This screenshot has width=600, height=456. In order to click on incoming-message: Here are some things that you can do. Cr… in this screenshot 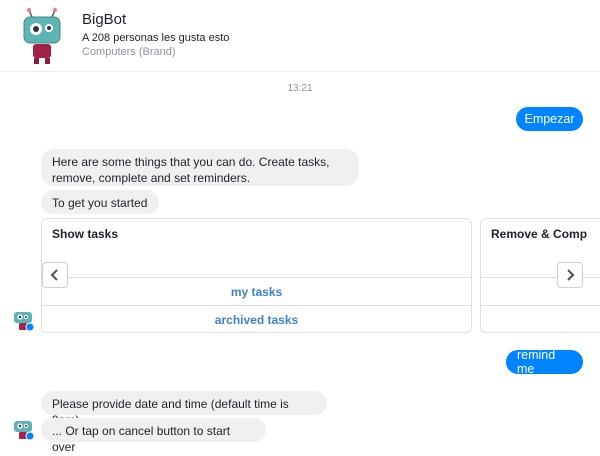, I will do `click(200, 167)`.